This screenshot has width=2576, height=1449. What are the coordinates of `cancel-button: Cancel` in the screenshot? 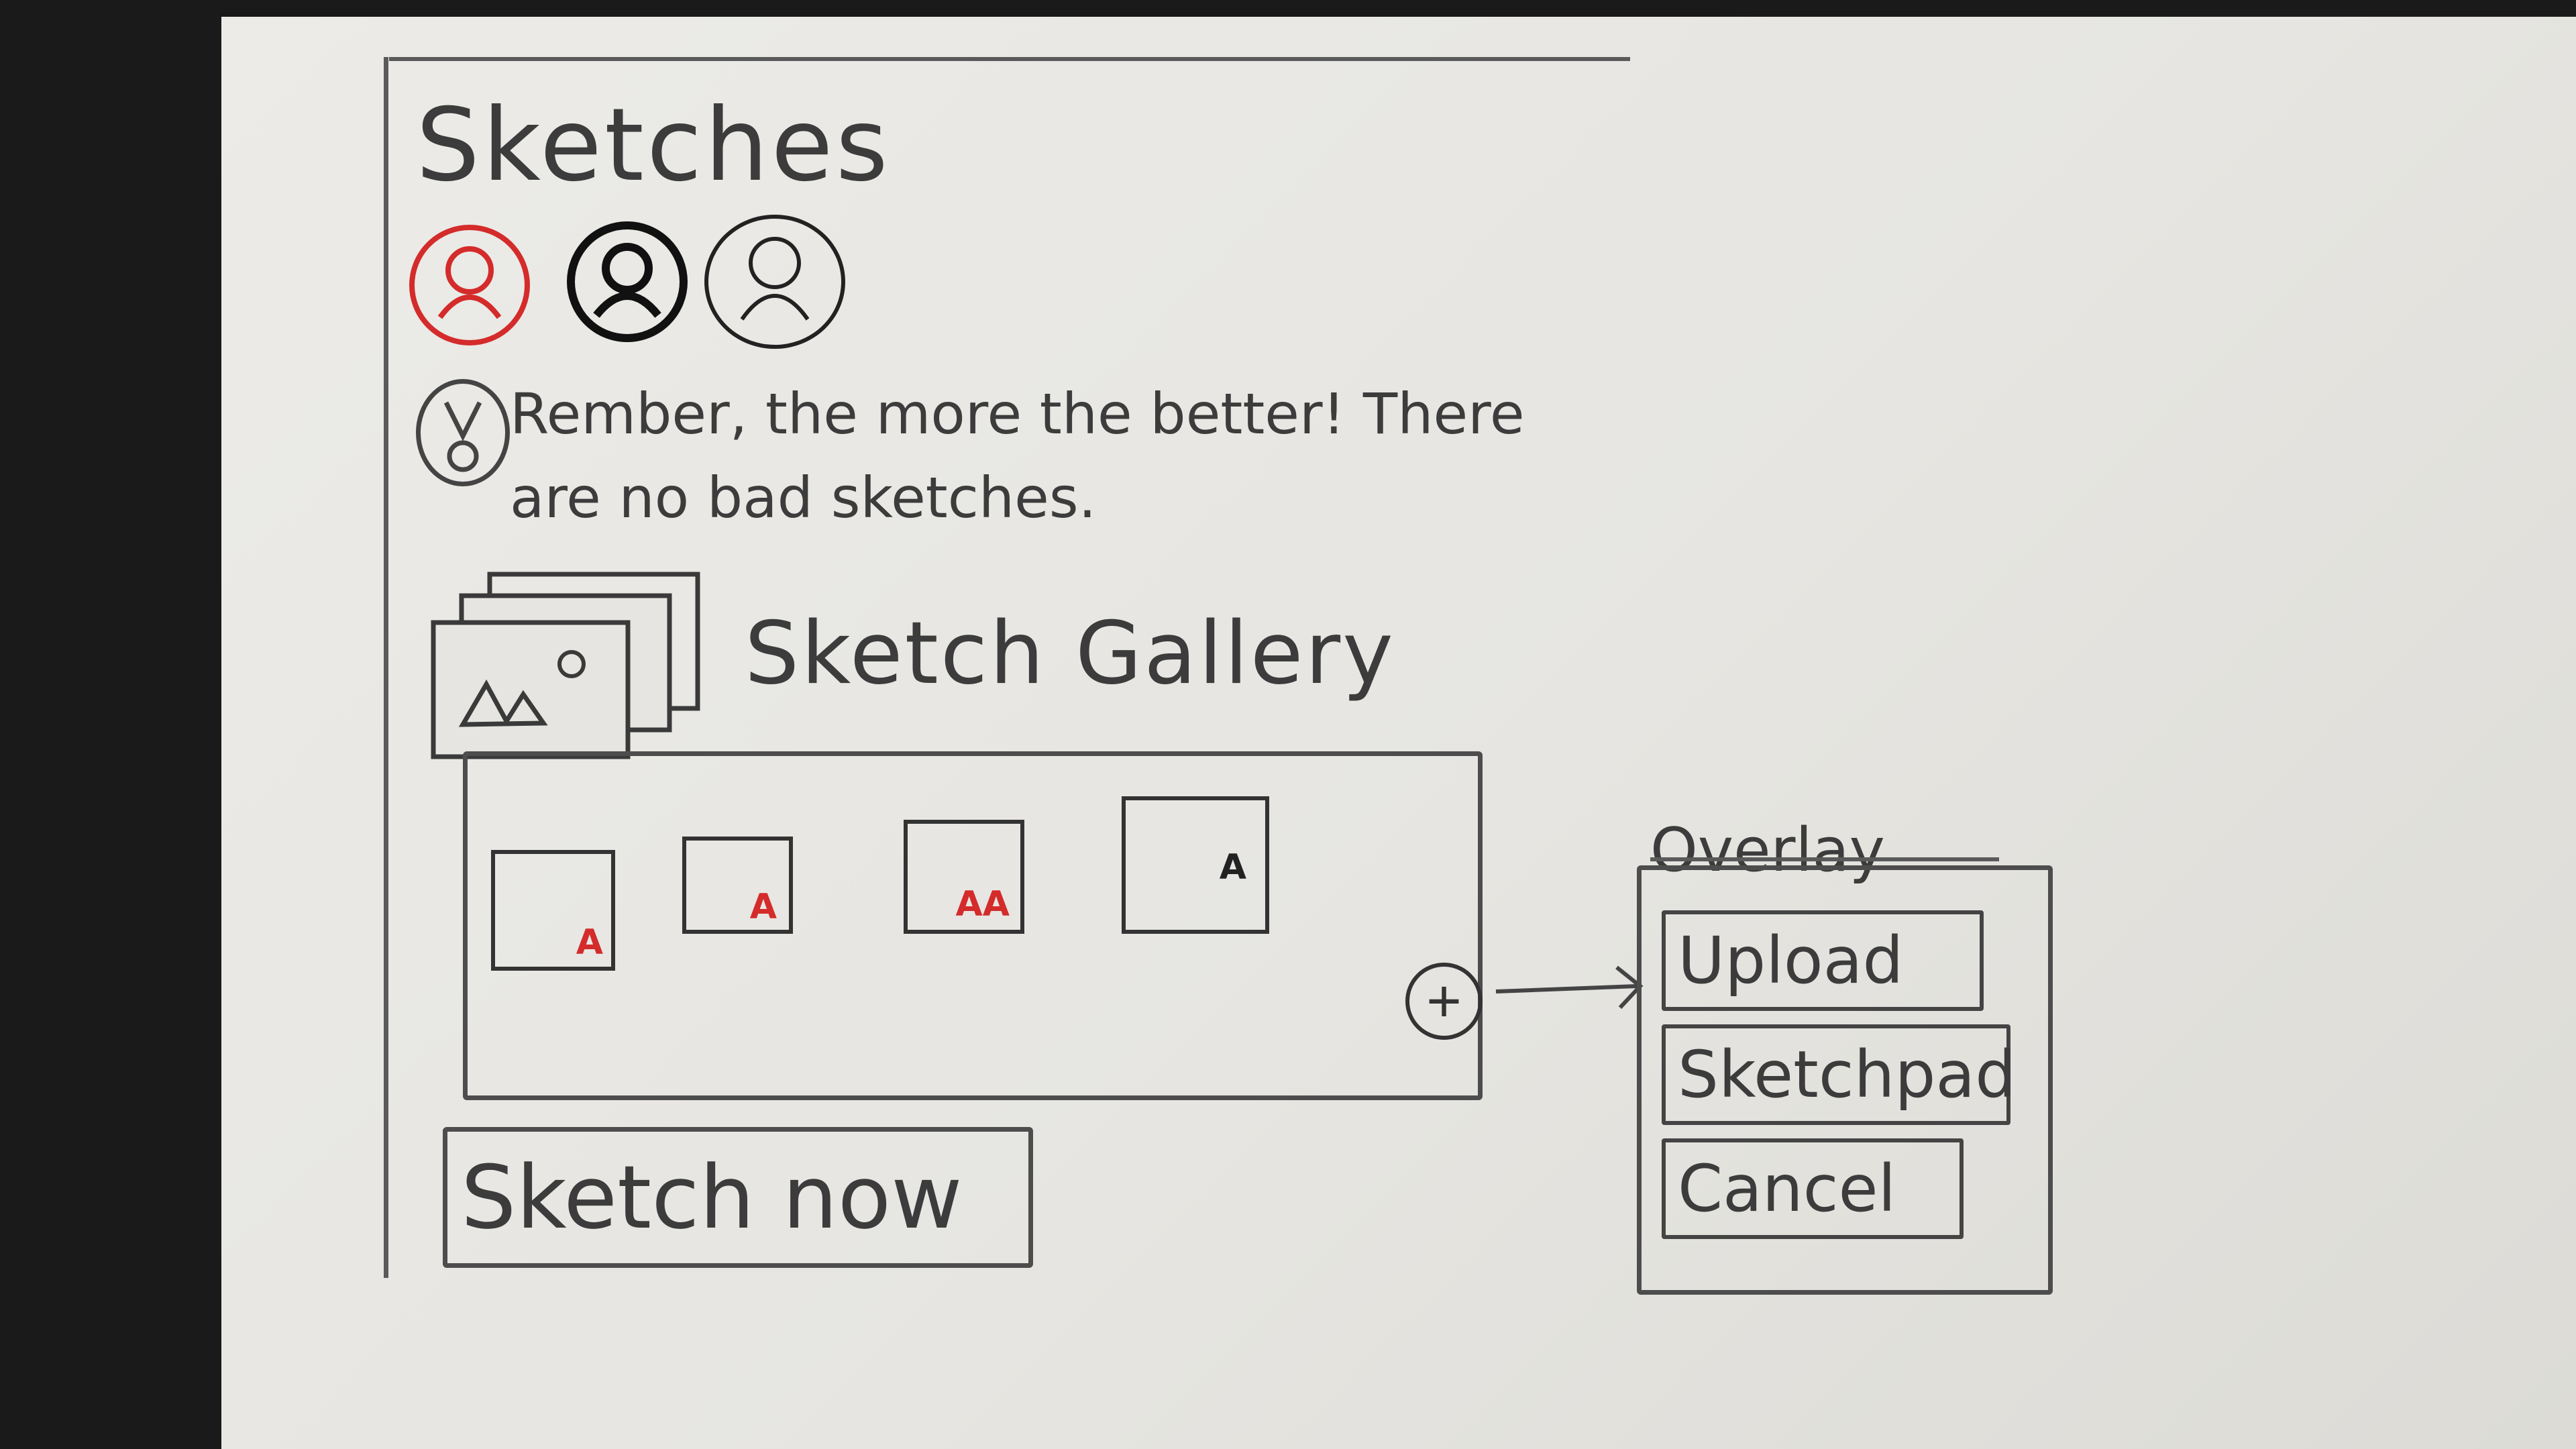 It's located at (1813, 1188).